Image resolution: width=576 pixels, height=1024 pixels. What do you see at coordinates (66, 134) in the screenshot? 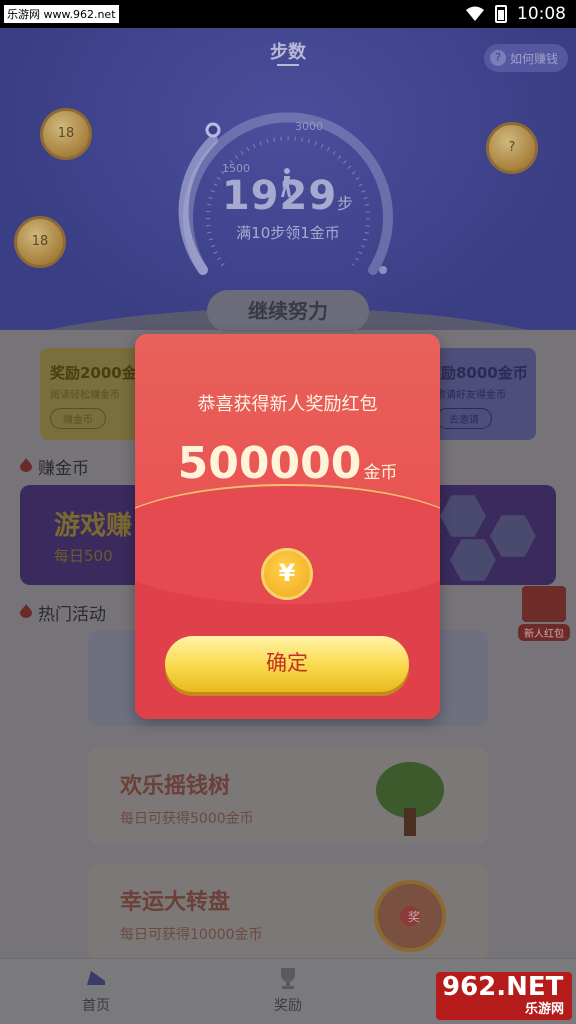
I see `floating-coin: 18` at bounding box center [66, 134].